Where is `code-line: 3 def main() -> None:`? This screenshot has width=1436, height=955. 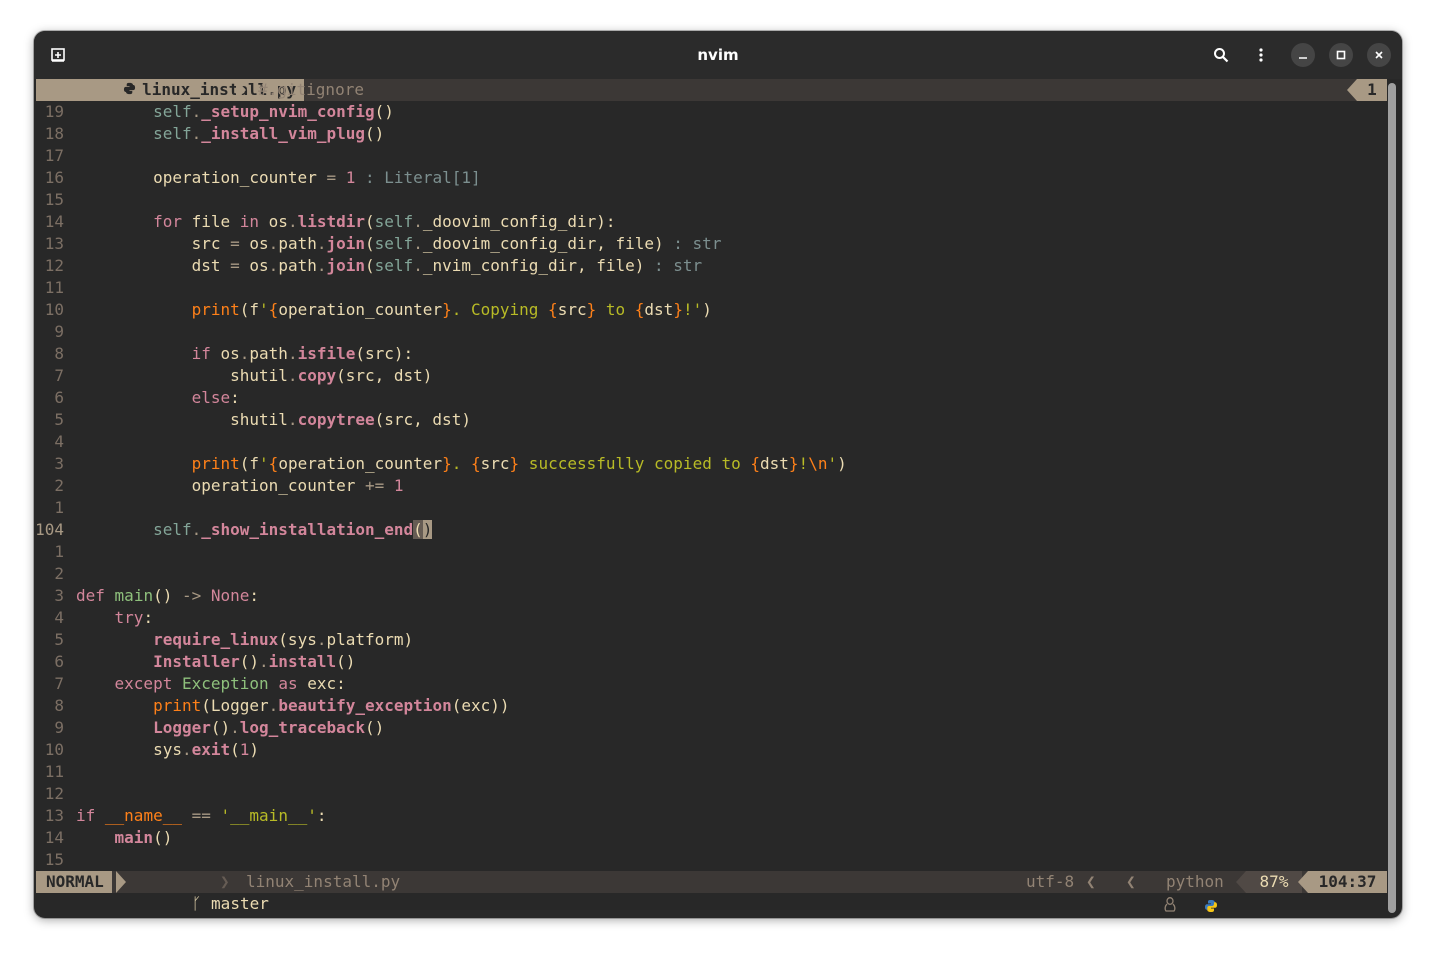 code-line: 3 def main() -> None: is located at coordinates (157, 595).